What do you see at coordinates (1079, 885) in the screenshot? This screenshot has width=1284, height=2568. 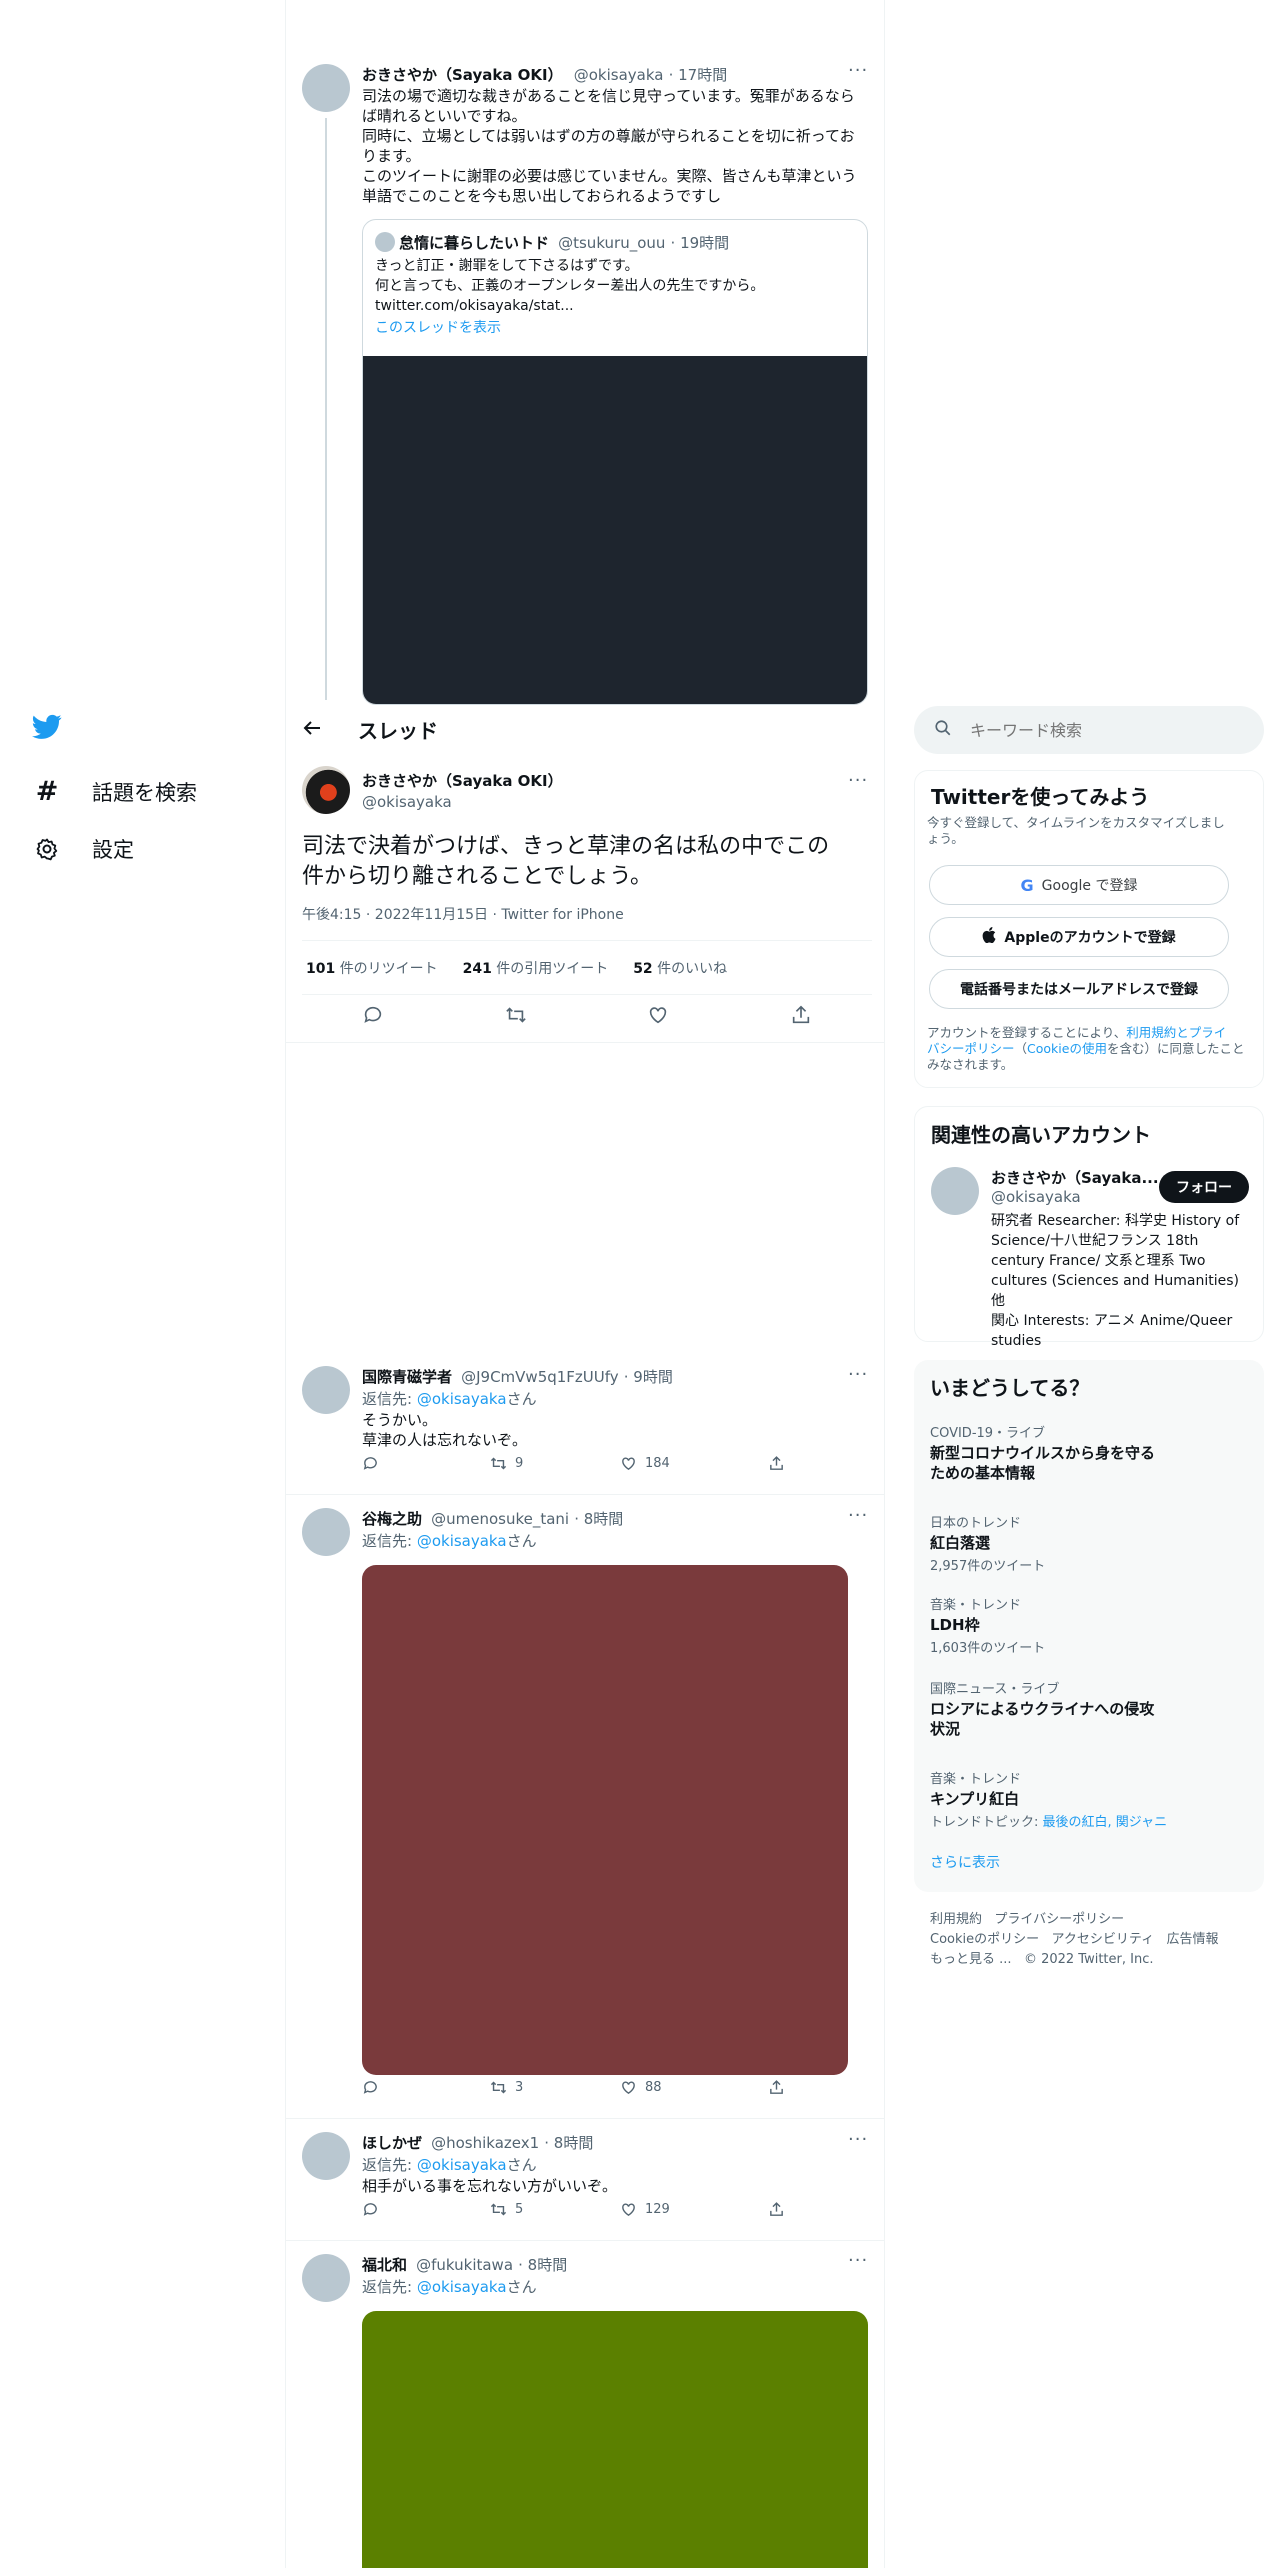 I see `google-signup-button: G Google で登録` at bounding box center [1079, 885].